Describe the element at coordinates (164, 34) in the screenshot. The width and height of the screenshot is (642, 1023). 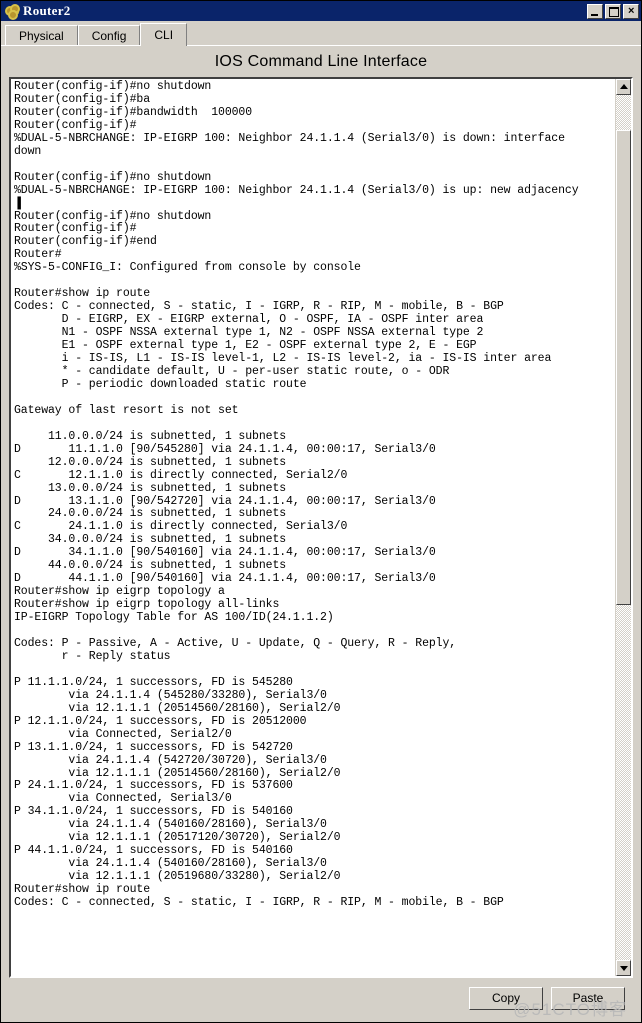
I see `tab-cli: CLI` at that location.